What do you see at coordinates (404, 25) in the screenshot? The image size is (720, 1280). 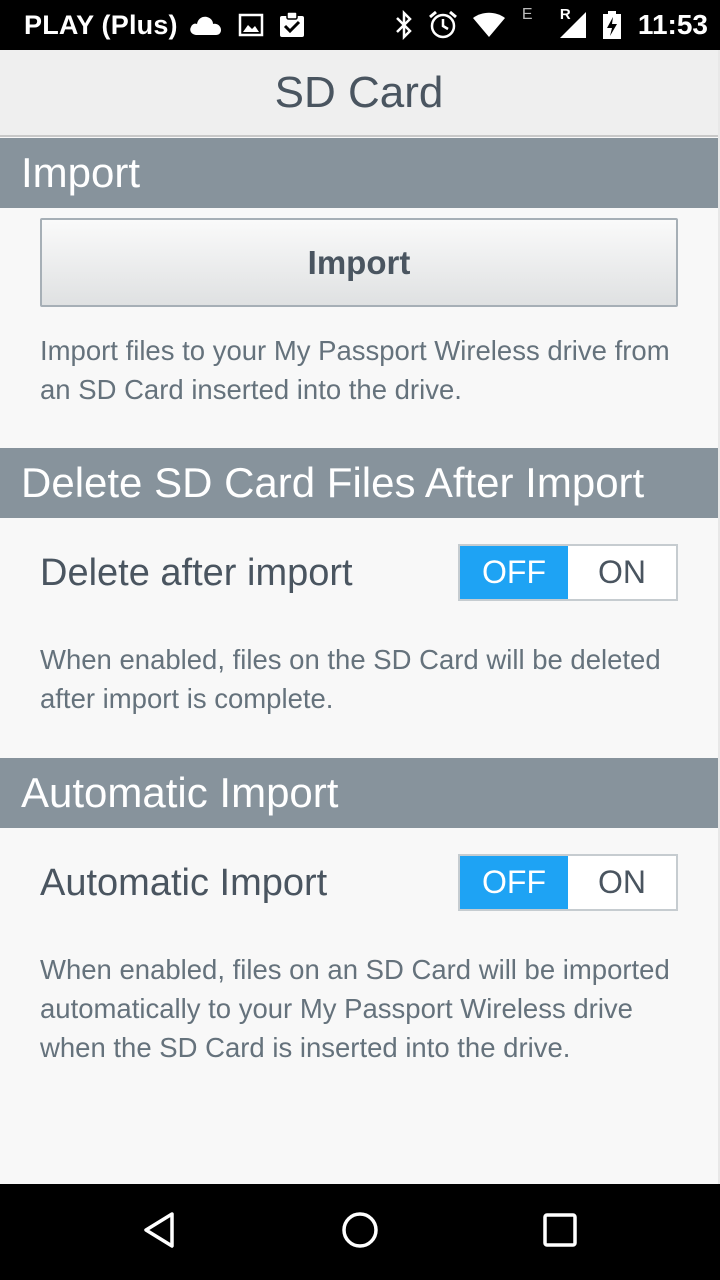 I see `bluetooth-icon` at bounding box center [404, 25].